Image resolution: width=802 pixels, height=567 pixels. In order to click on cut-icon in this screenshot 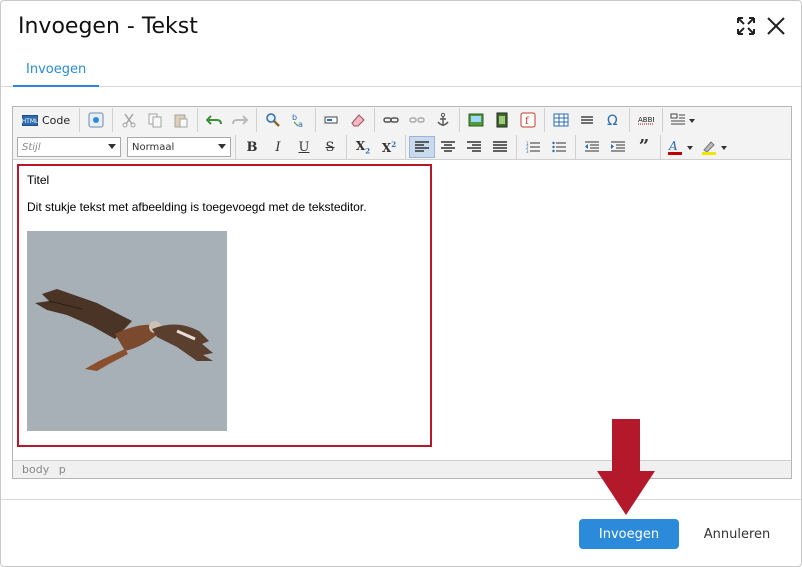, I will do `click(129, 120)`.